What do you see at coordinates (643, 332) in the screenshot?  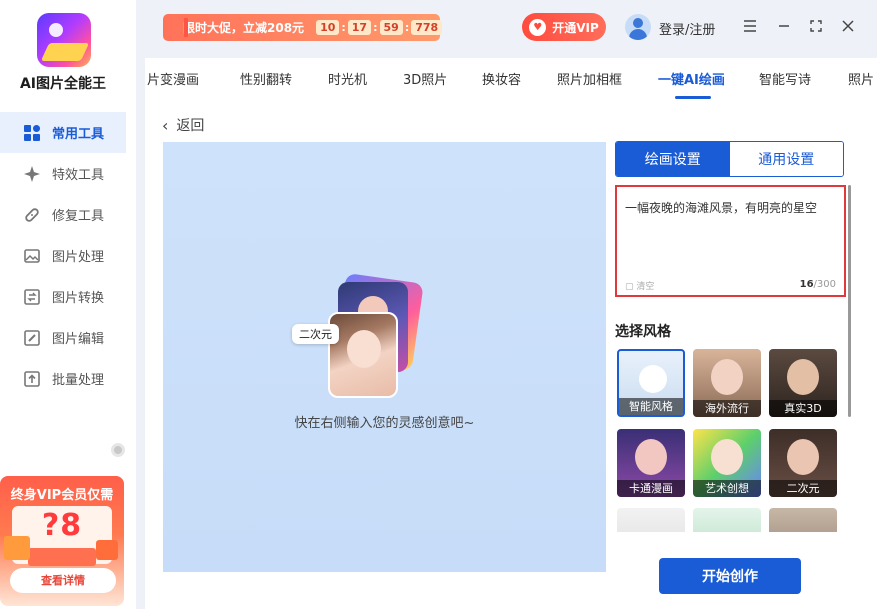 I see `style-section-title: 选择风格` at bounding box center [643, 332].